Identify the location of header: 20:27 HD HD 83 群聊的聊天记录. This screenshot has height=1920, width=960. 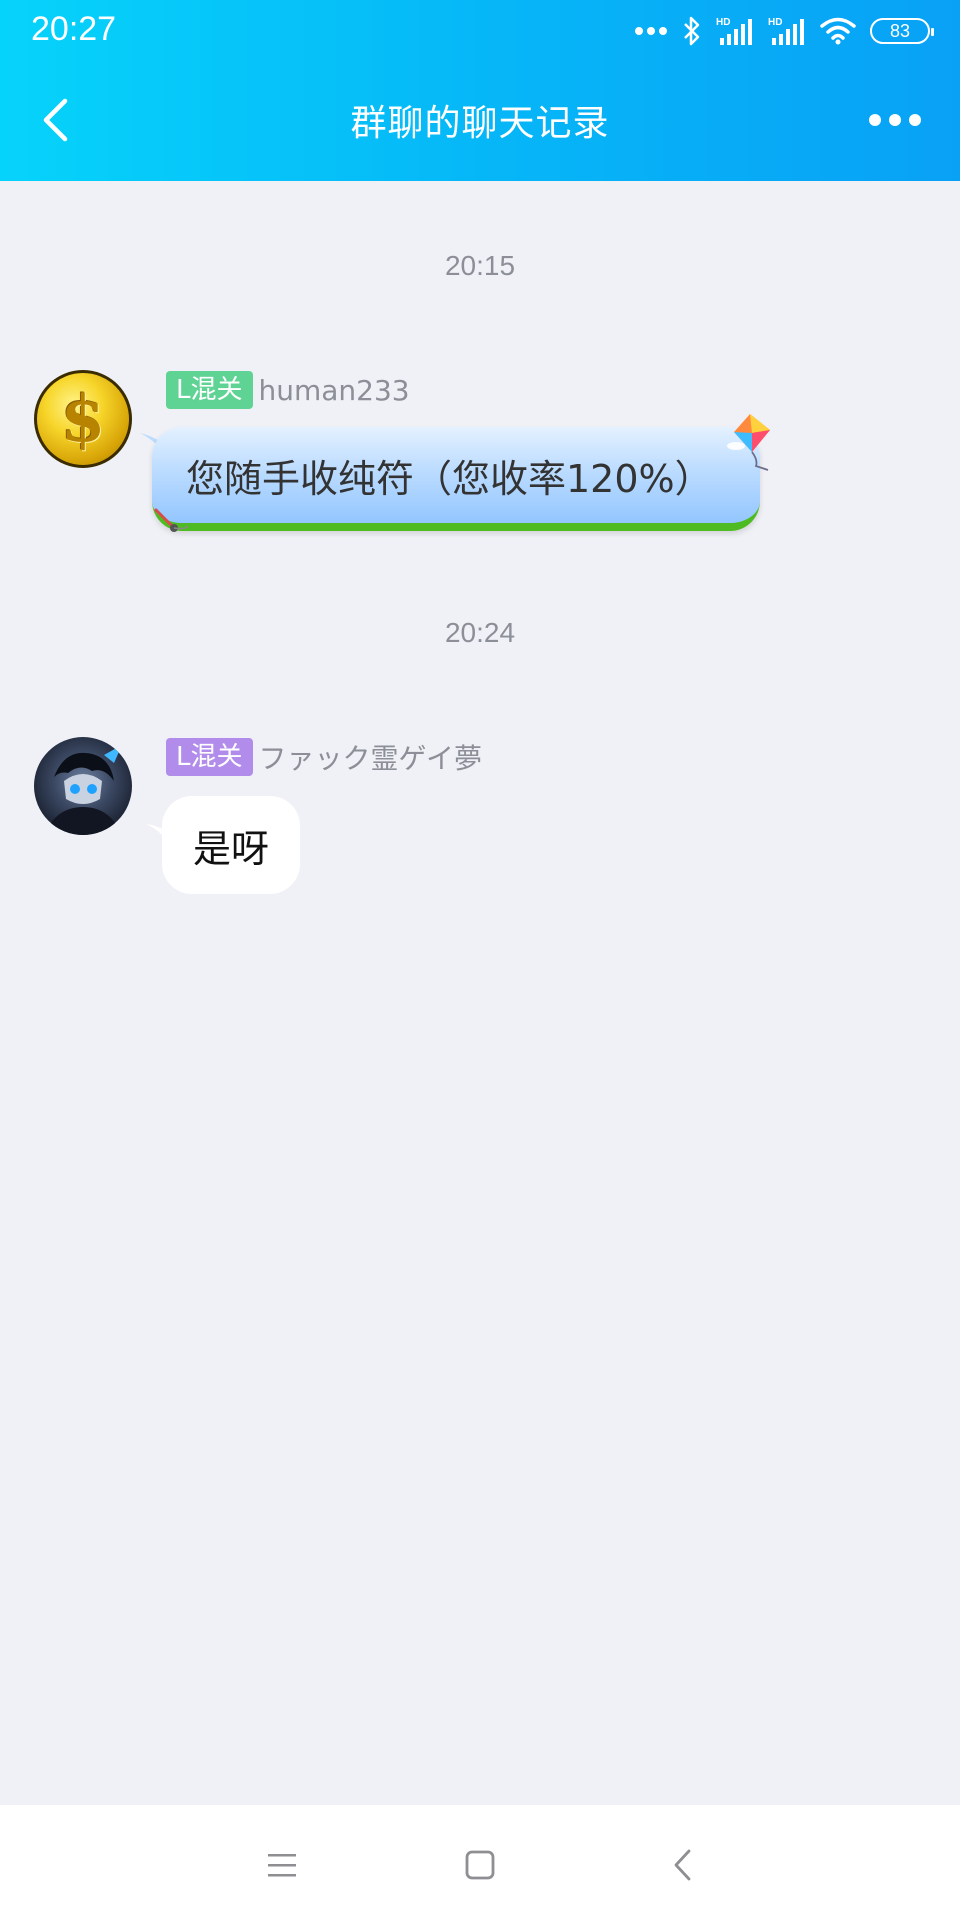
(480, 90).